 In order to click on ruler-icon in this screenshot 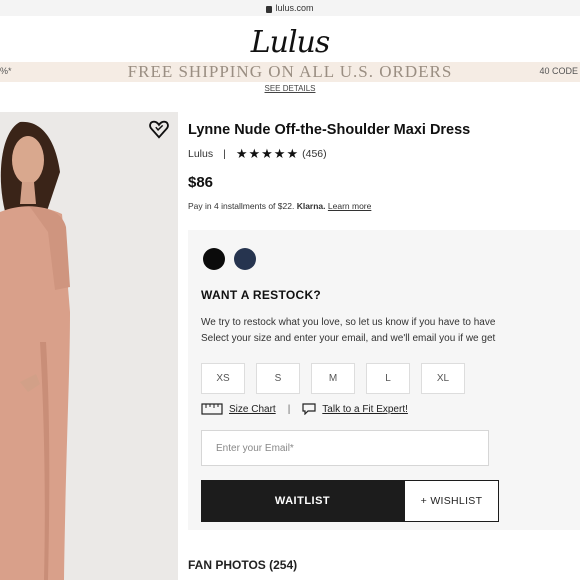, I will do `click(212, 409)`.